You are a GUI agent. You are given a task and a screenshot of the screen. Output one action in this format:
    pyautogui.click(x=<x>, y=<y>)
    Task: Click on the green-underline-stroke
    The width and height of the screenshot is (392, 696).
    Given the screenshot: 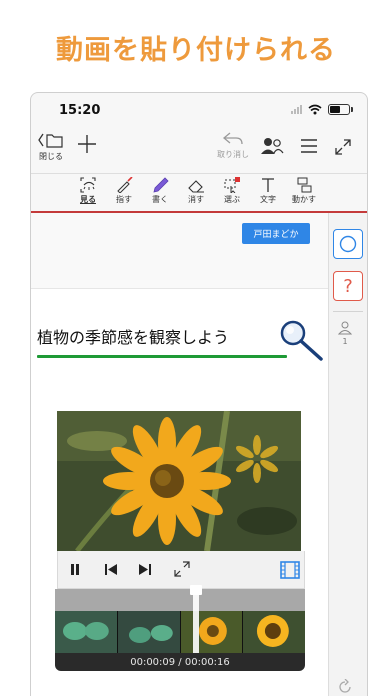 What is the action you would take?
    pyautogui.click(x=162, y=356)
    